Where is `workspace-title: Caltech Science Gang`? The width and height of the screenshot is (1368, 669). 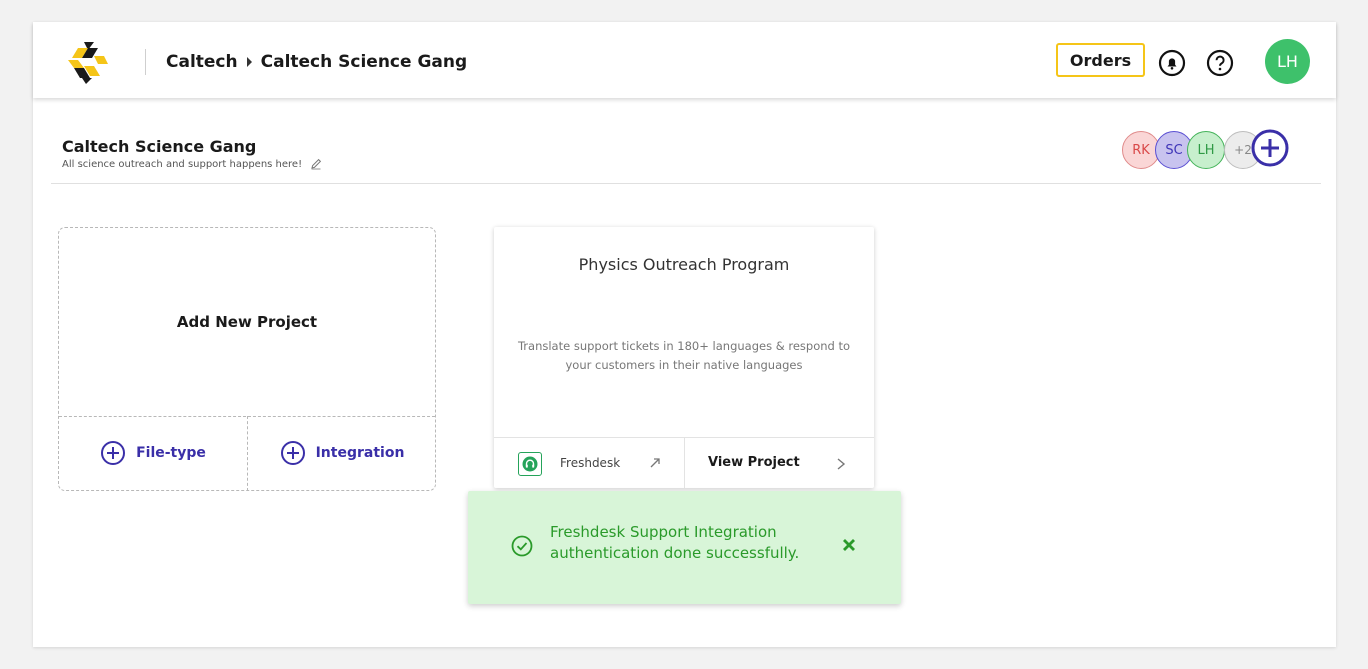 workspace-title: Caltech Science Gang is located at coordinates (159, 146).